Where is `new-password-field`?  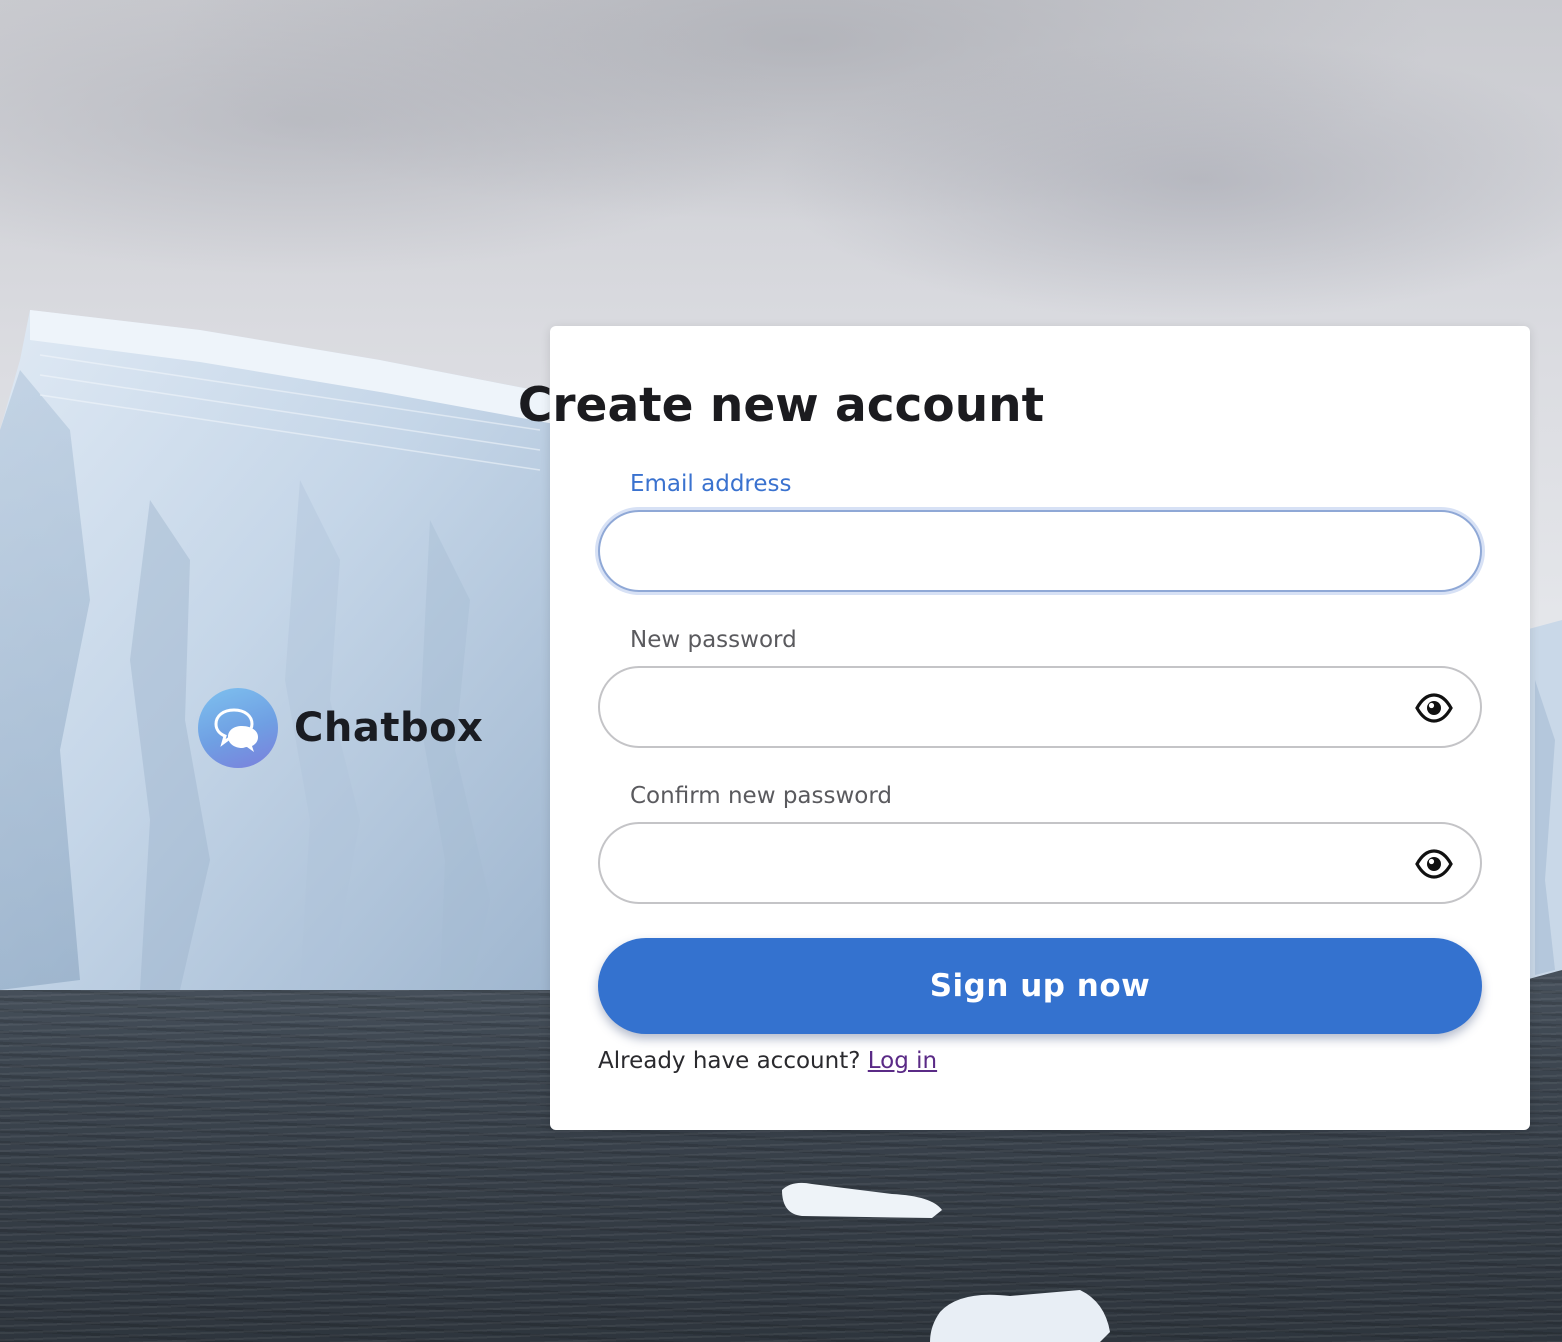 new-password-field is located at coordinates (1020, 707).